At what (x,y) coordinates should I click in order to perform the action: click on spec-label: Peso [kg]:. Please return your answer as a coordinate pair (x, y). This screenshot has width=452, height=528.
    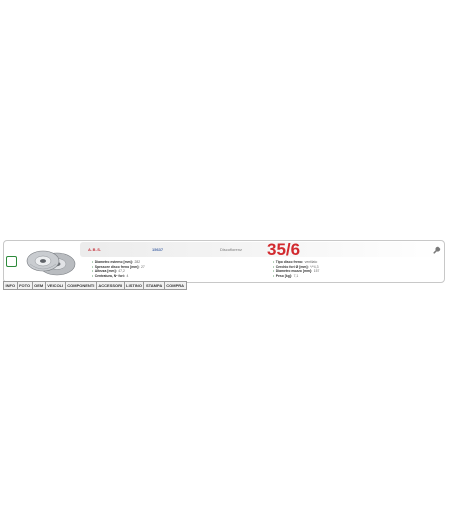
    Looking at the image, I should click on (284, 276).